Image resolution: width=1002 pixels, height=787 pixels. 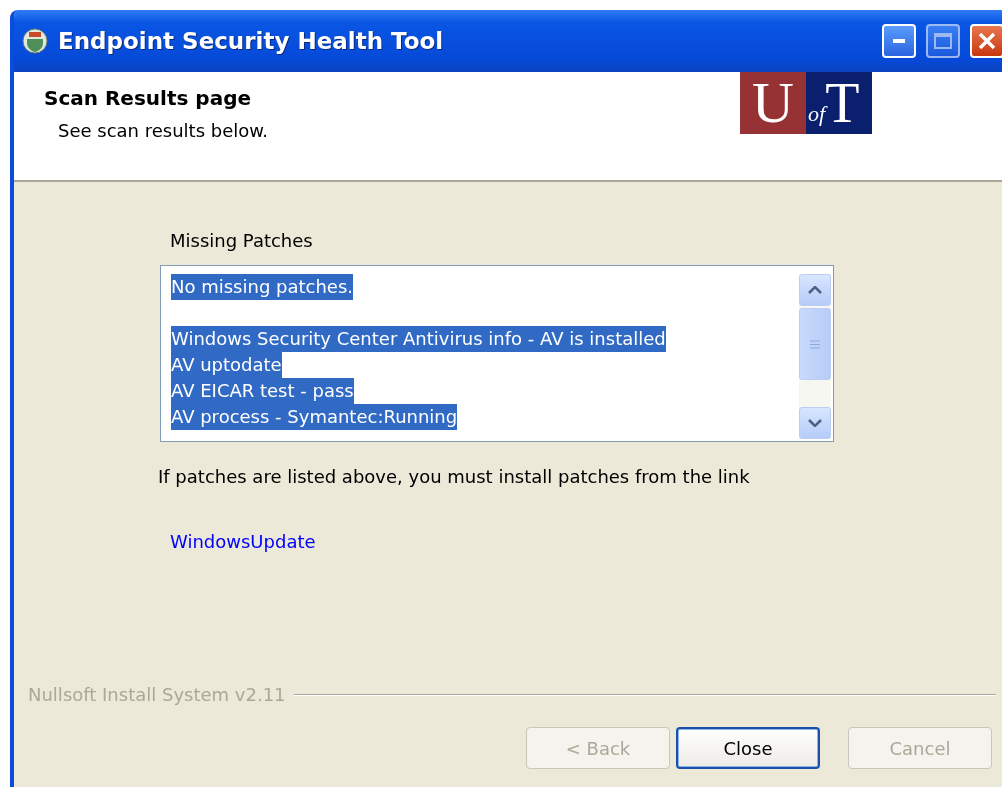 What do you see at coordinates (243, 541) in the screenshot?
I see `windows-update-link: WindowsUpdate` at bounding box center [243, 541].